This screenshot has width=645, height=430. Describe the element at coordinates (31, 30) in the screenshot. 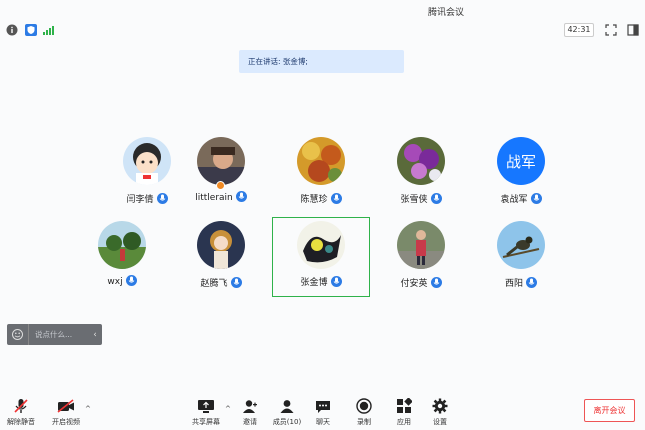

I see `shield-icon` at that location.